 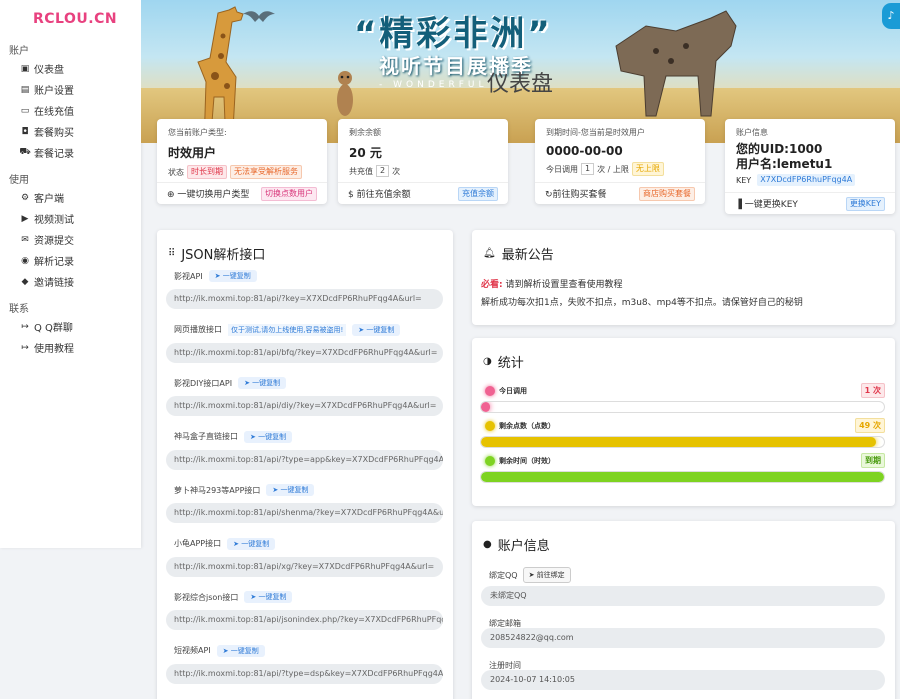 I want to click on login-icon: ↦, so click(x=25, y=347).